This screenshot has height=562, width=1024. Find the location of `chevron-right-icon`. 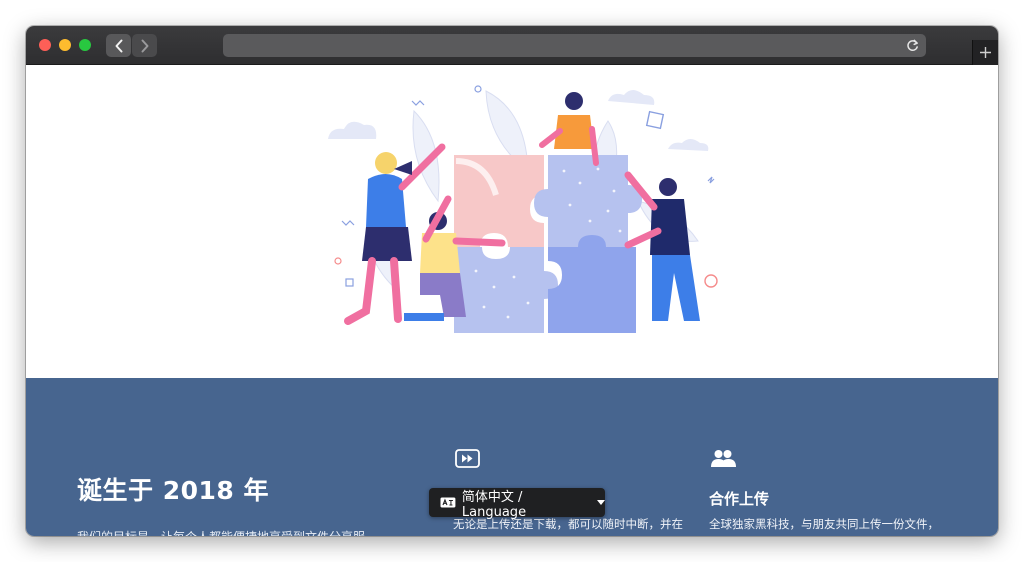

chevron-right-icon is located at coordinates (144, 45).